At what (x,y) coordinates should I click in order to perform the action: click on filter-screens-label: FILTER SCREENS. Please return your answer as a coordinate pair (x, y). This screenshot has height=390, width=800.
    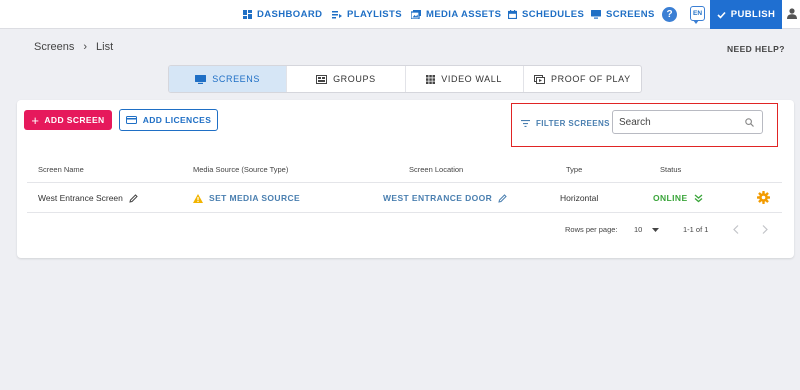
    Looking at the image, I should click on (573, 123).